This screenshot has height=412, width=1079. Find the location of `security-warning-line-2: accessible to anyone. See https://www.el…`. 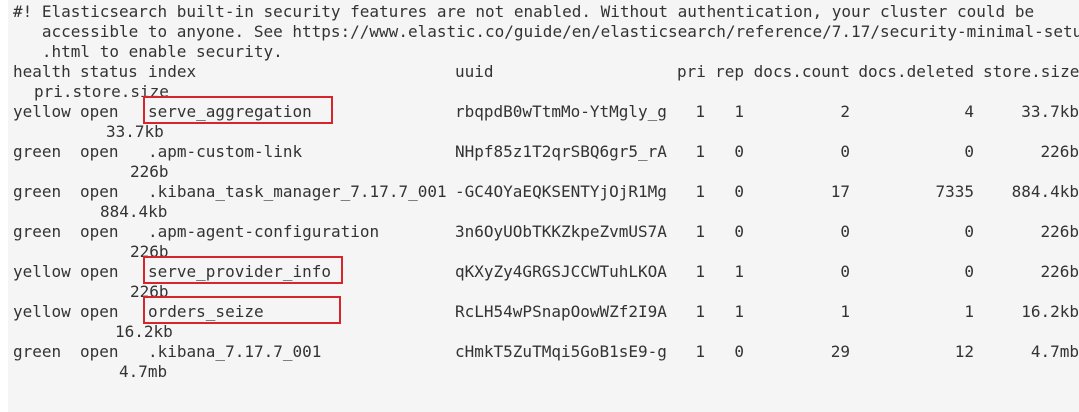

security-warning-line-2: accessible to anyone. See https://www.el… is located at coordinates (546, 31).